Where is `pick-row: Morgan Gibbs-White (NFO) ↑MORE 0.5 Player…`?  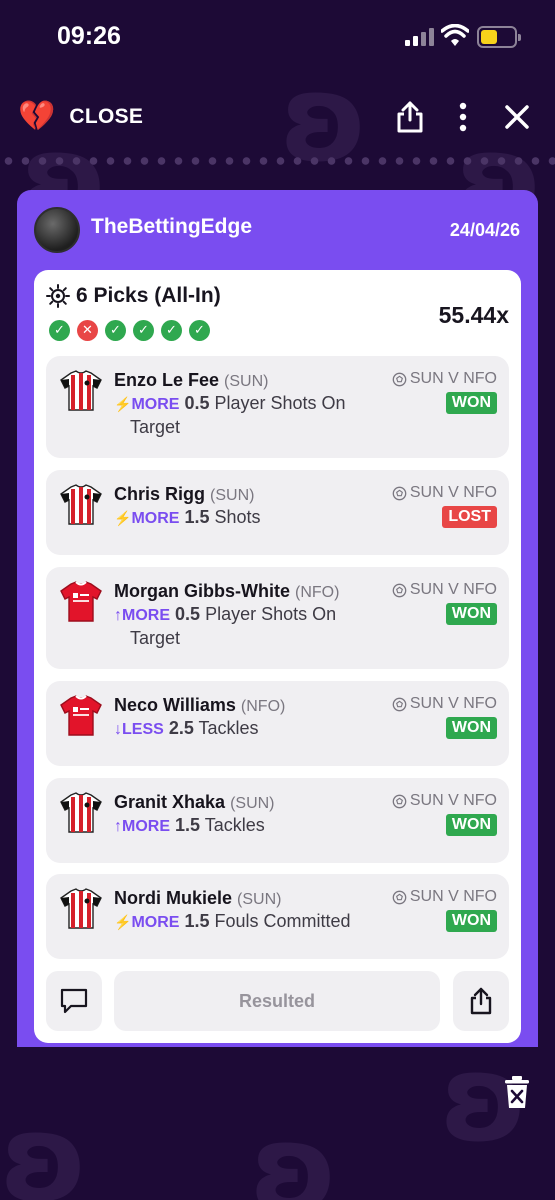
pick-row: Morgan Gibbs-White (NFO) ↑MORE 0.5 Player… is located at coordinates (277, 618).